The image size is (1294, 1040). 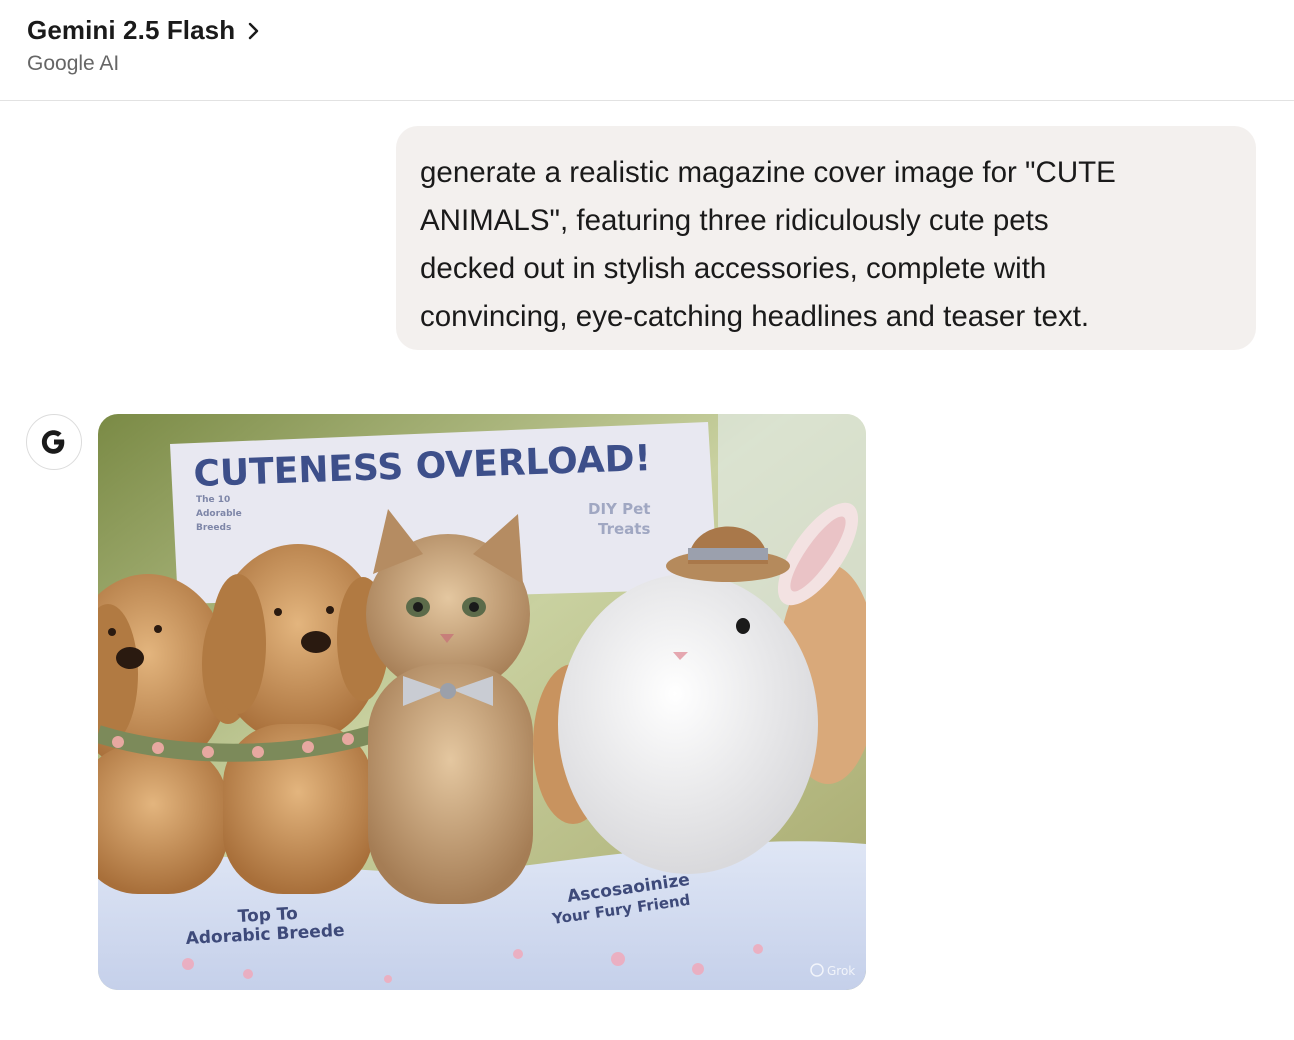 What do you see at coordinates (131, 30) in the screenshot?
I see `model-title: Gemini 2.5 Flash` at bounding box center [131, 30].